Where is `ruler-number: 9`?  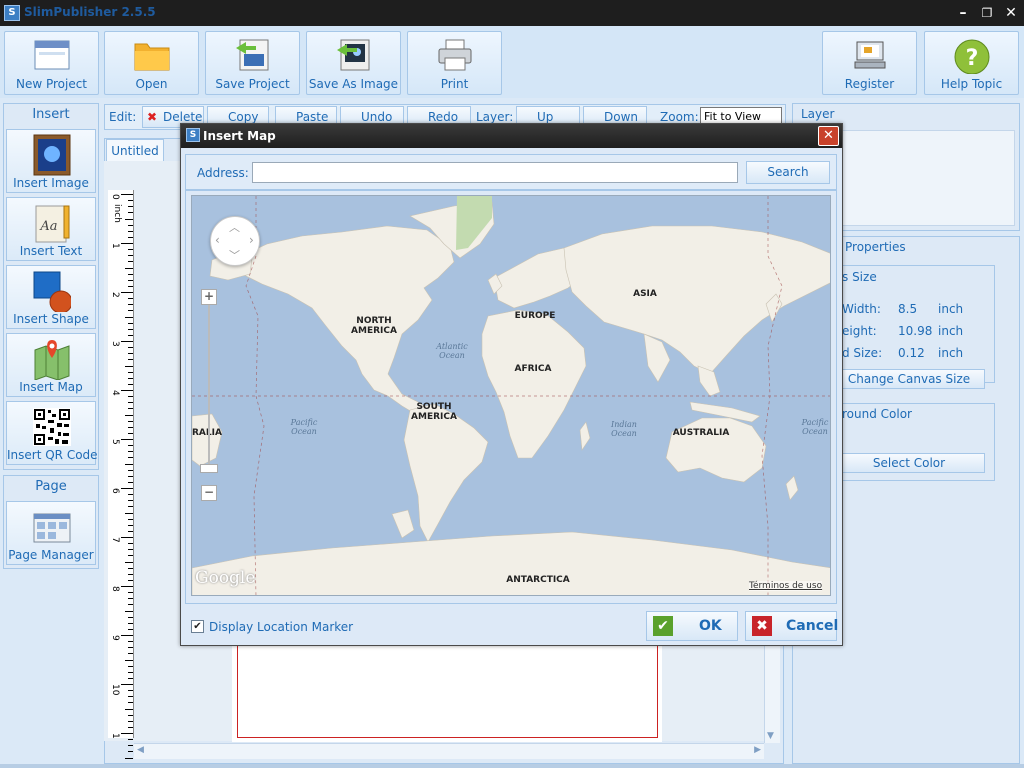
ruler-number: 9 is located at coordinates (115, 638).